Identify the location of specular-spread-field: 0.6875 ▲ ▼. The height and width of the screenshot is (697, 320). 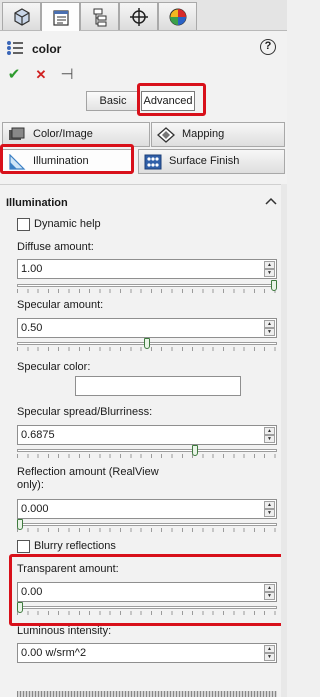
(147, 435).